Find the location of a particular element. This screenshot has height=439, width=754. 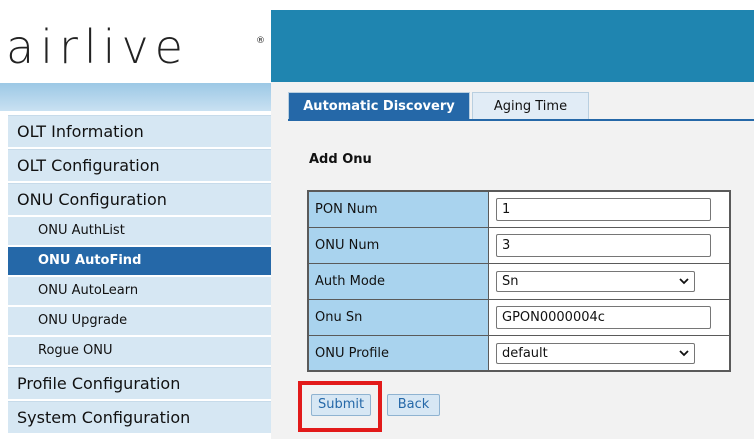

sidebar-item-onu-authlist: ONU AuthList is located at coordinates (139, 231).